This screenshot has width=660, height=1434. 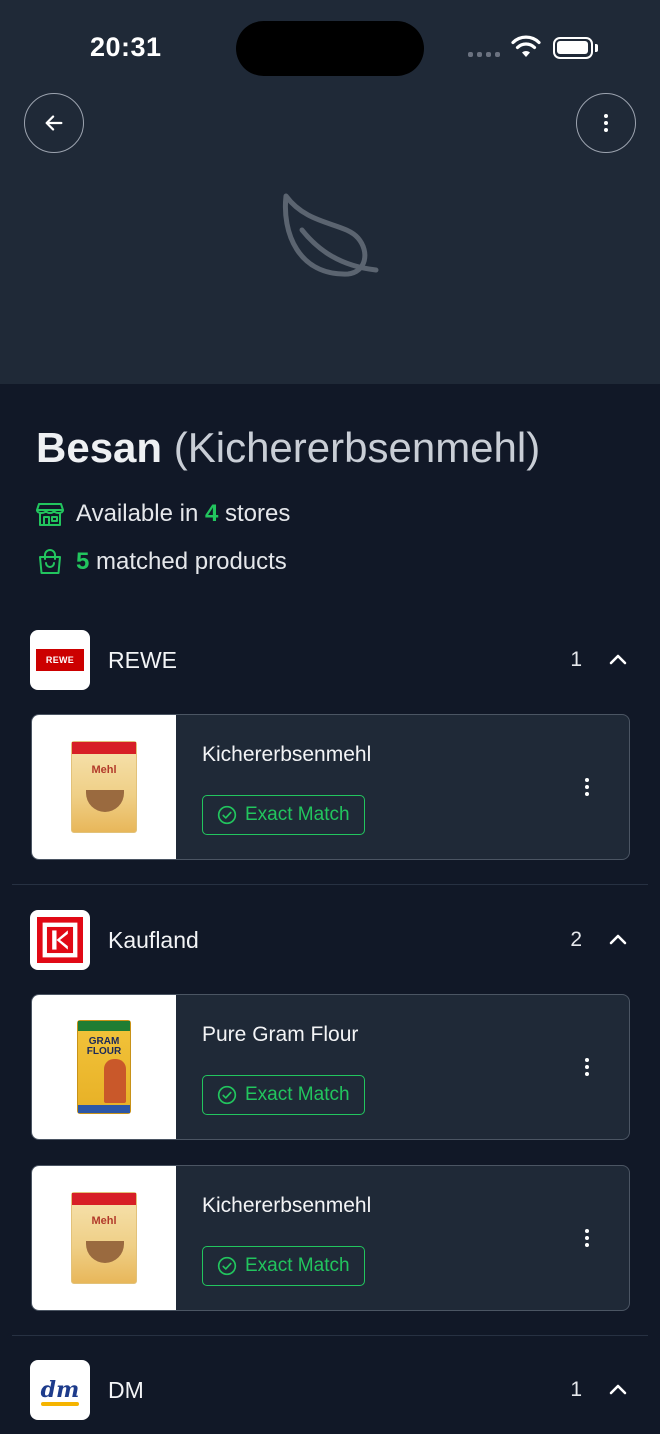 I want to click on pack-label: GRAM FLOUR, so click(x=104, y=1046).